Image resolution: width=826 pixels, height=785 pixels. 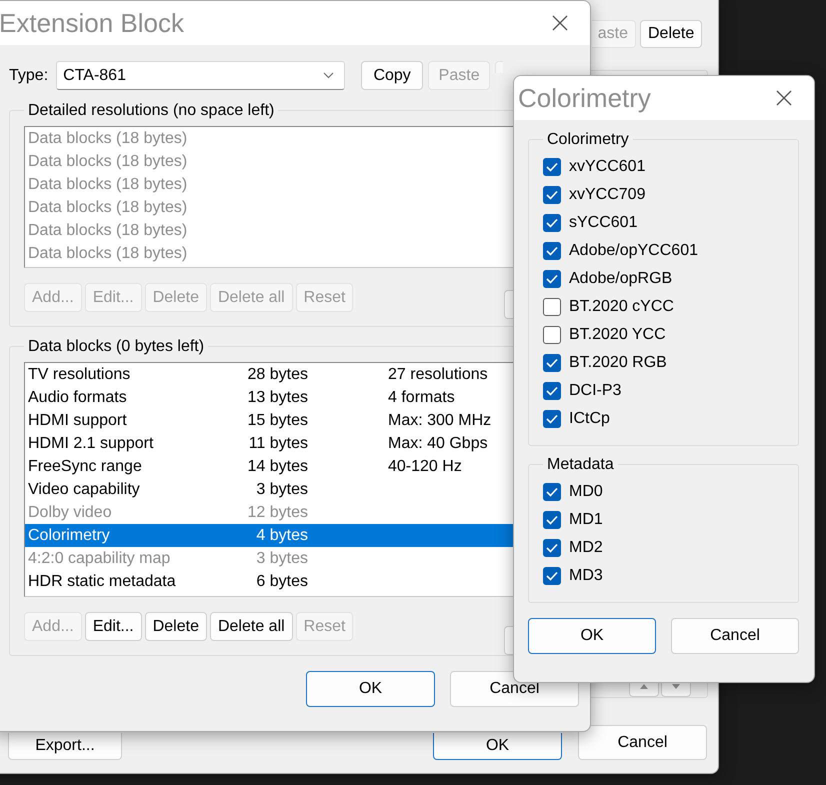 I want to click on list-row: HDR static metadata 6 bytes, so click(x=270, y=582).